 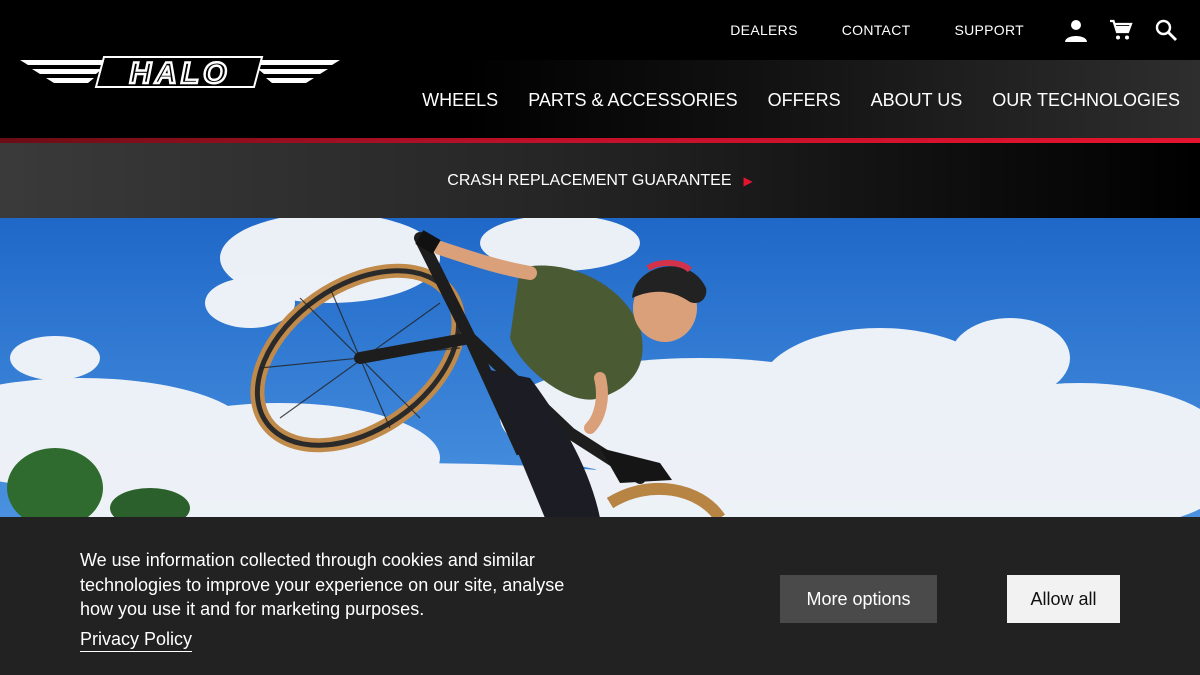 I want to click on nav-item-our-technologies: OUR TECHNOLOGIES, so click(x=1086, y=100).